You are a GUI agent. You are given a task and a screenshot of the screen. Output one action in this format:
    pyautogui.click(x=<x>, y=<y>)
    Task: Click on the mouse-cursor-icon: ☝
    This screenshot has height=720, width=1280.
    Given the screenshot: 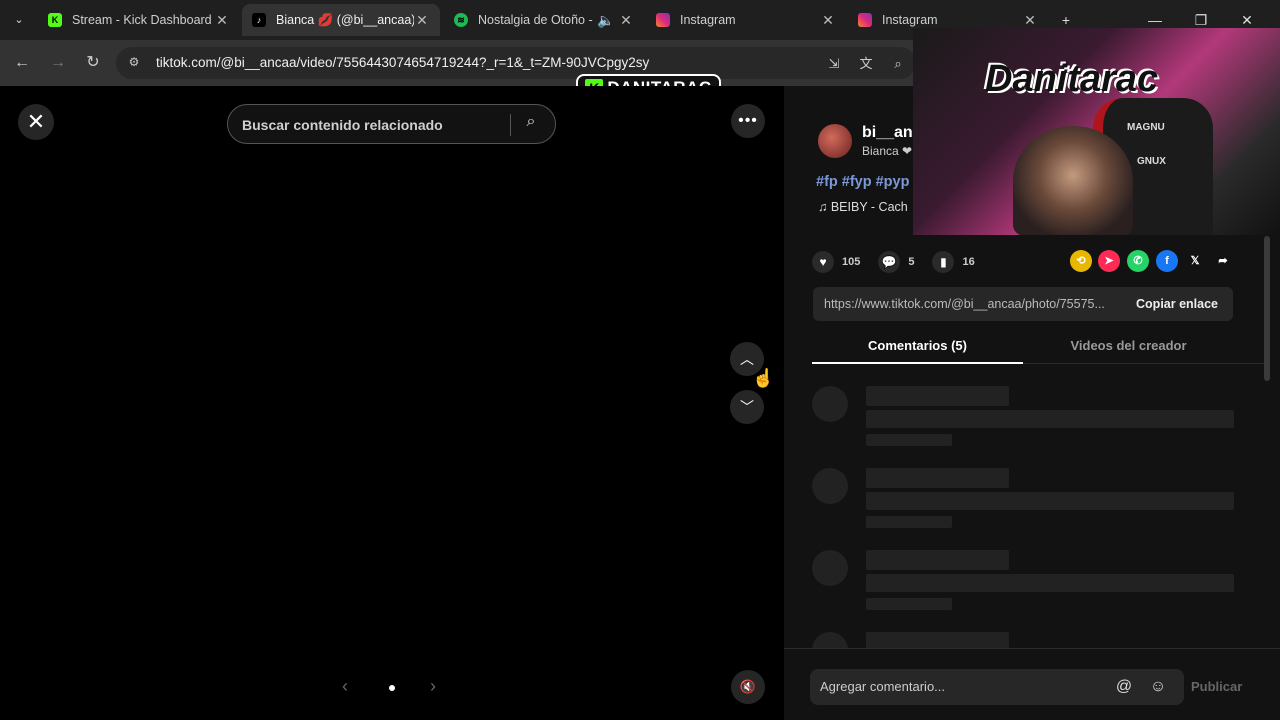 What is the action you would take?
    pyautogui.click(x=763, y=378)
    